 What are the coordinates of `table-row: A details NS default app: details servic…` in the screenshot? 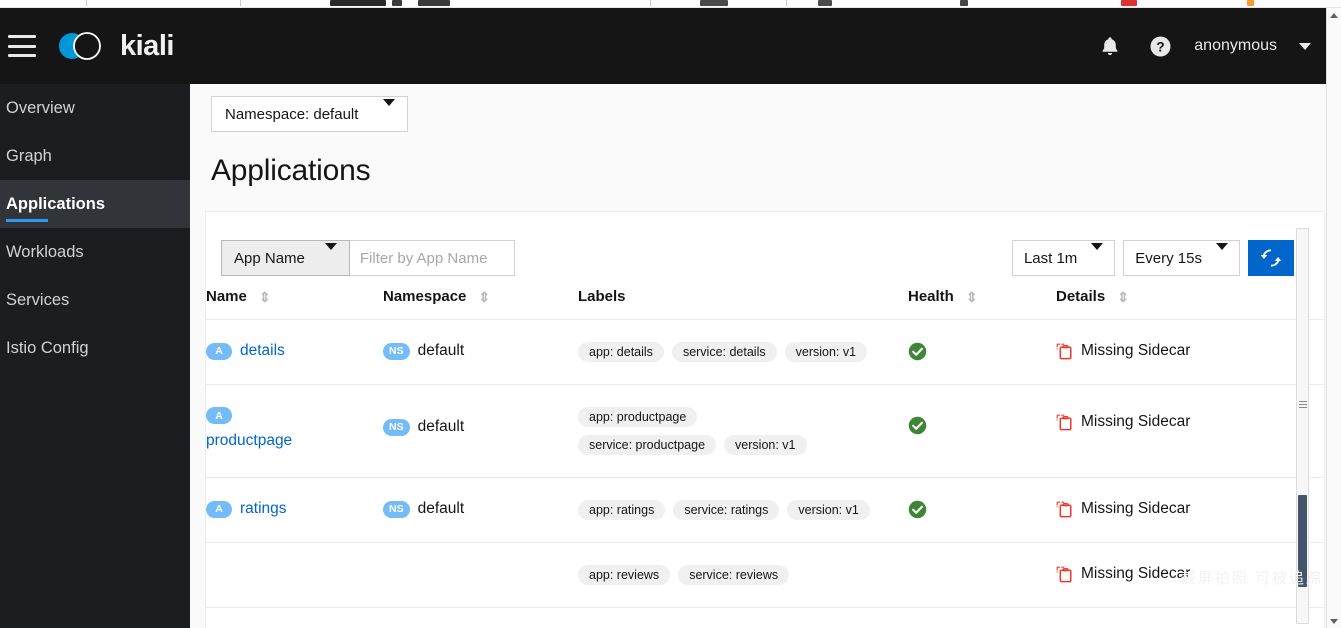 It's located at (765, 352).